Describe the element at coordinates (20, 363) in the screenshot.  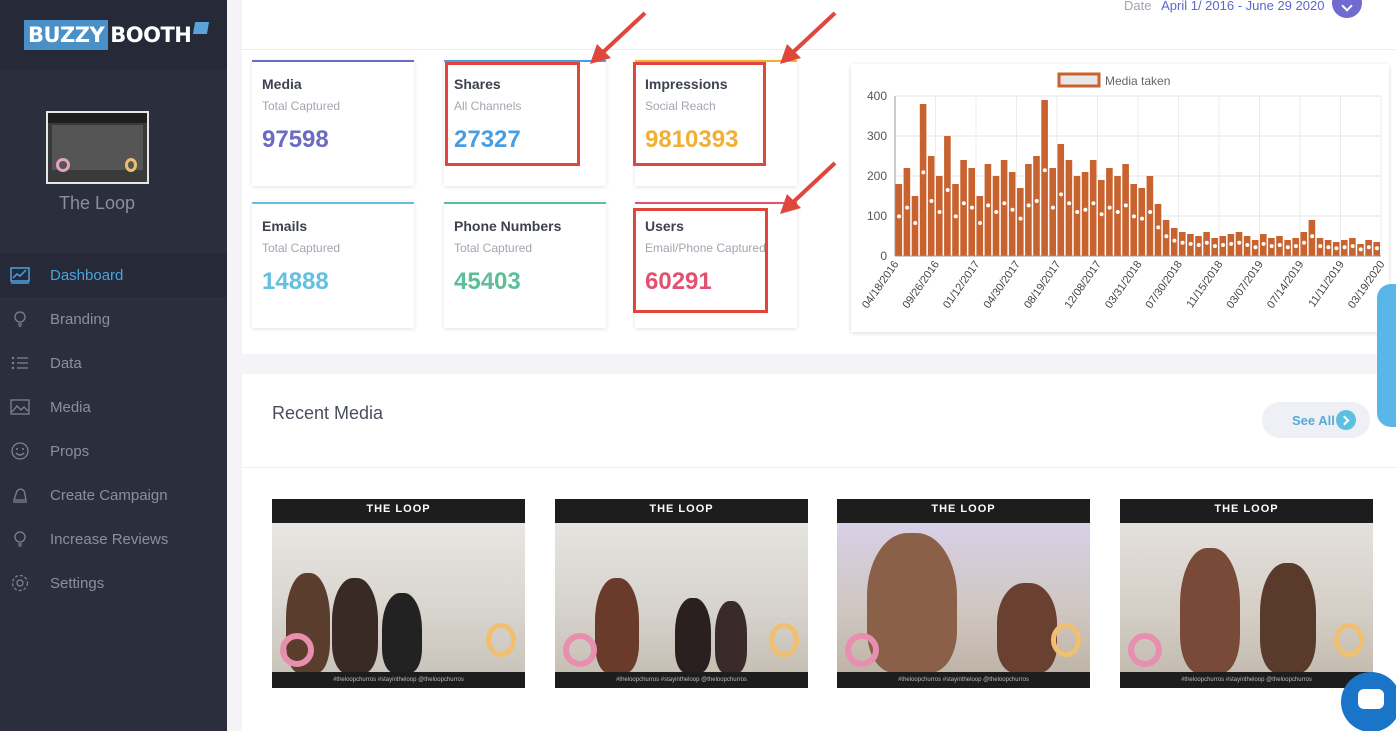
I see `list-icon` at that location.